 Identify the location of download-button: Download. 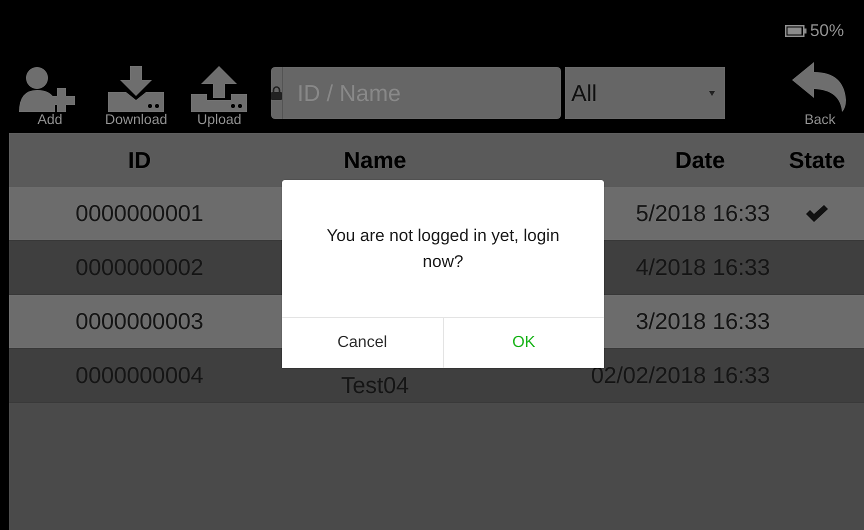
(136, 96).